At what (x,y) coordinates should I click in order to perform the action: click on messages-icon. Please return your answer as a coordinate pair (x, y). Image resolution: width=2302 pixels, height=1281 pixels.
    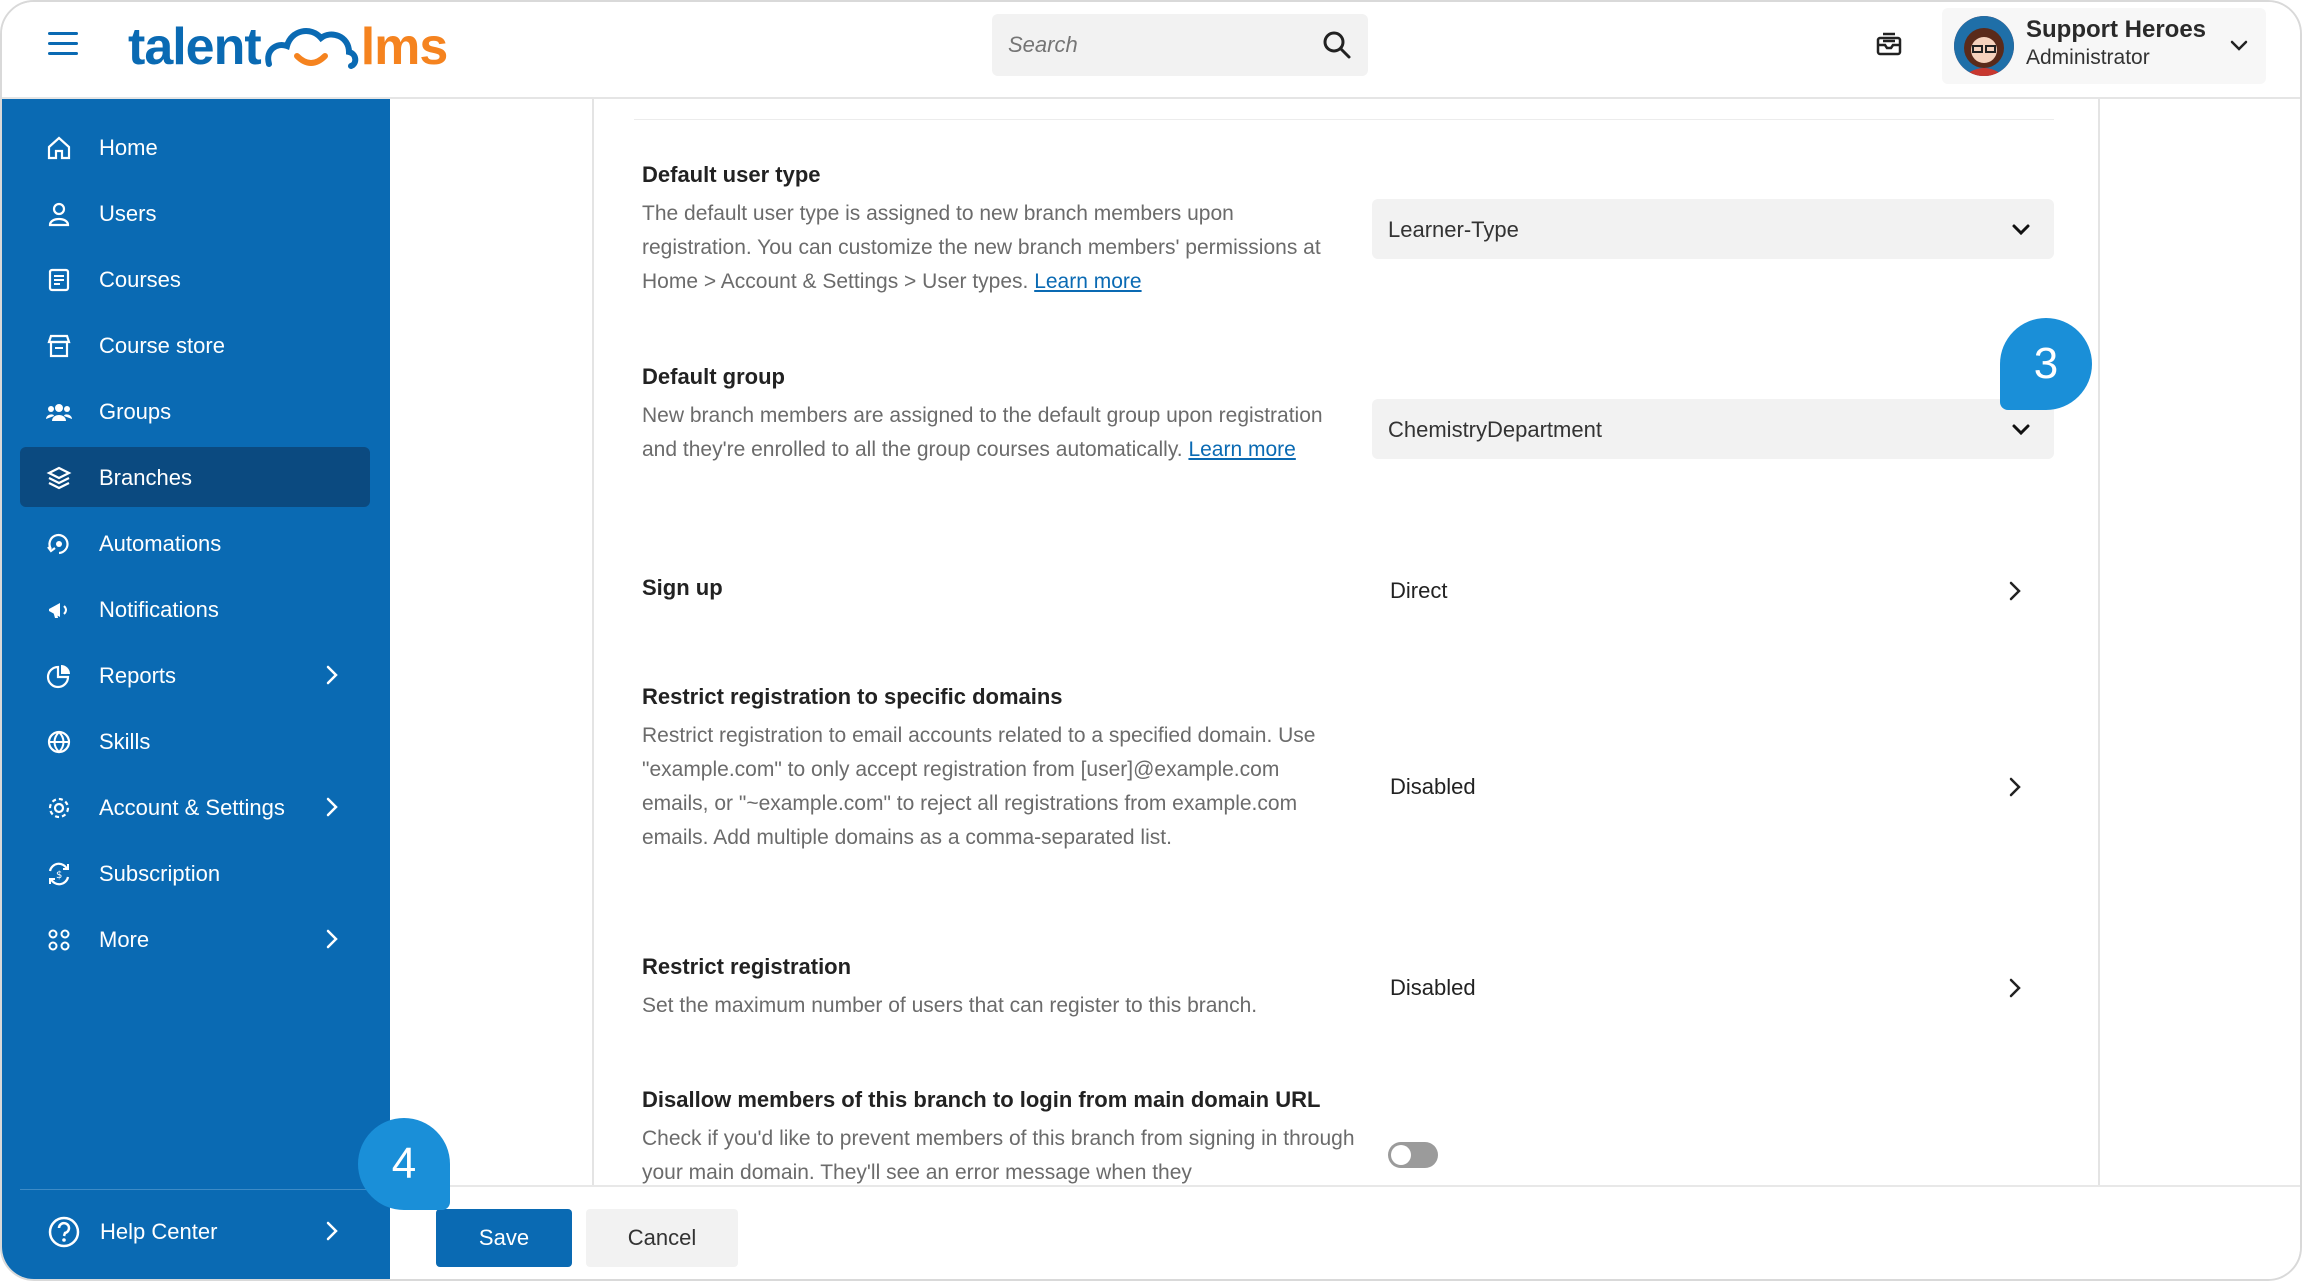
    Looking at the image, I should click on (1889, 44).